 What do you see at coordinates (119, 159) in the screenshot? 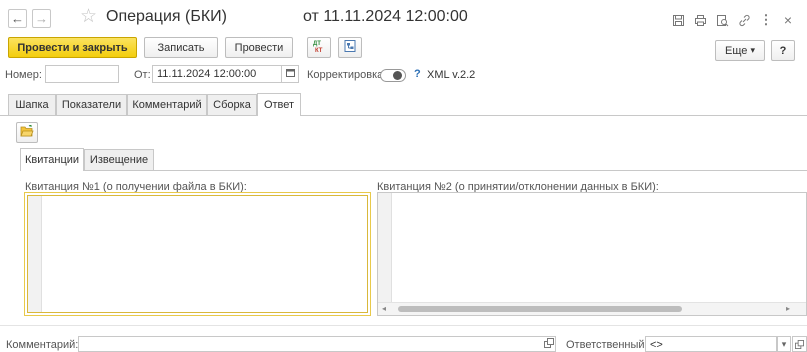
I see `subtab-notice: Извещение` at bounding box center [119, 159].